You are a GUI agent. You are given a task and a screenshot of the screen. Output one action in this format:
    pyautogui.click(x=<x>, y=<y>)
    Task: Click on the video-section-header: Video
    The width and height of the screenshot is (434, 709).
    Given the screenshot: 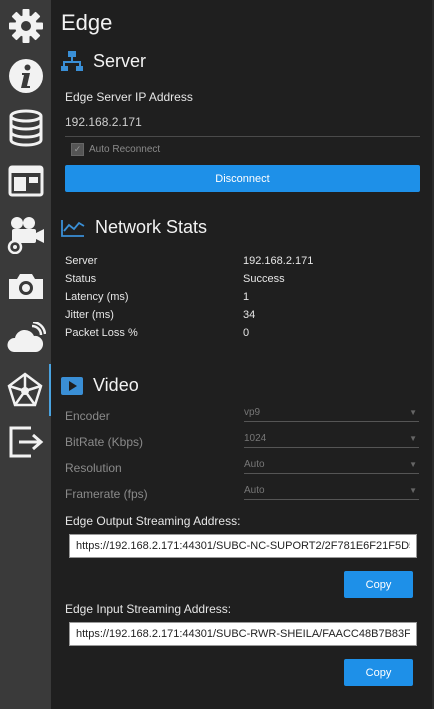 What is the action you would take?
    pyautogui.click(x=100, y=385)
    